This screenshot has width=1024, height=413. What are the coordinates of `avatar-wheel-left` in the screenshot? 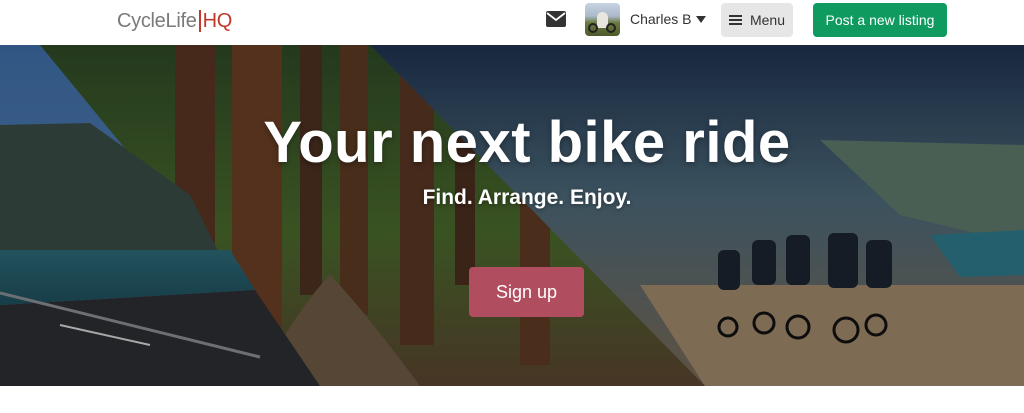 It's located at (593, 28).